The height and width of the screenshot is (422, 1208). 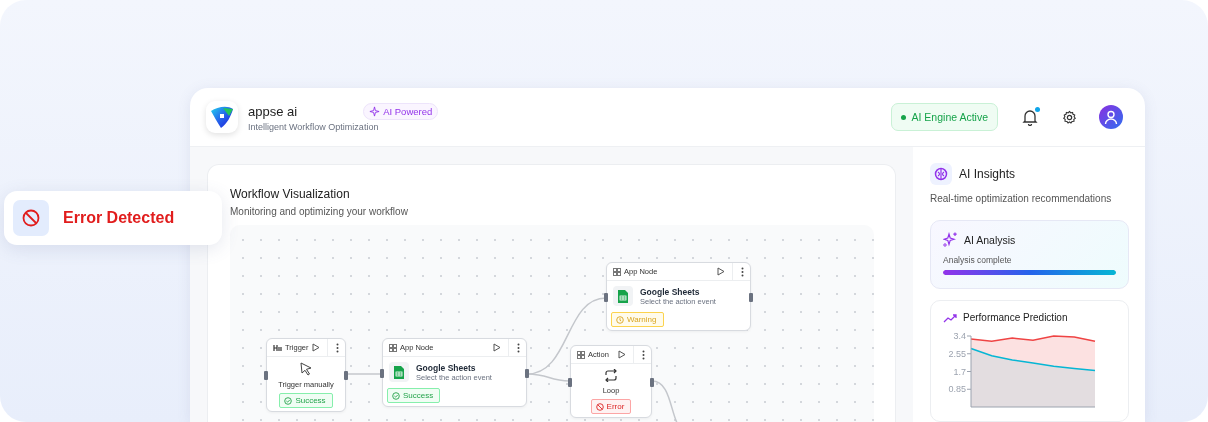 What do you see at coordinates (959, 371) in the screenshot?
I see `y-tick-label: 1.7` at bounding box center [959, 371].